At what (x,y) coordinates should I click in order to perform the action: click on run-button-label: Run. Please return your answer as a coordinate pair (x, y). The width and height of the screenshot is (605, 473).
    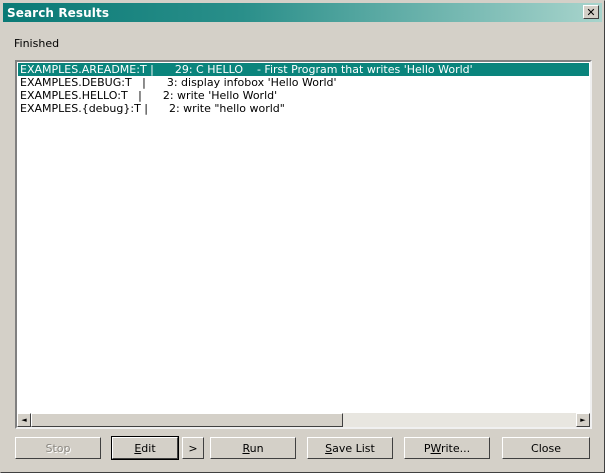
    Looking at the image, I should click on (253, 448).